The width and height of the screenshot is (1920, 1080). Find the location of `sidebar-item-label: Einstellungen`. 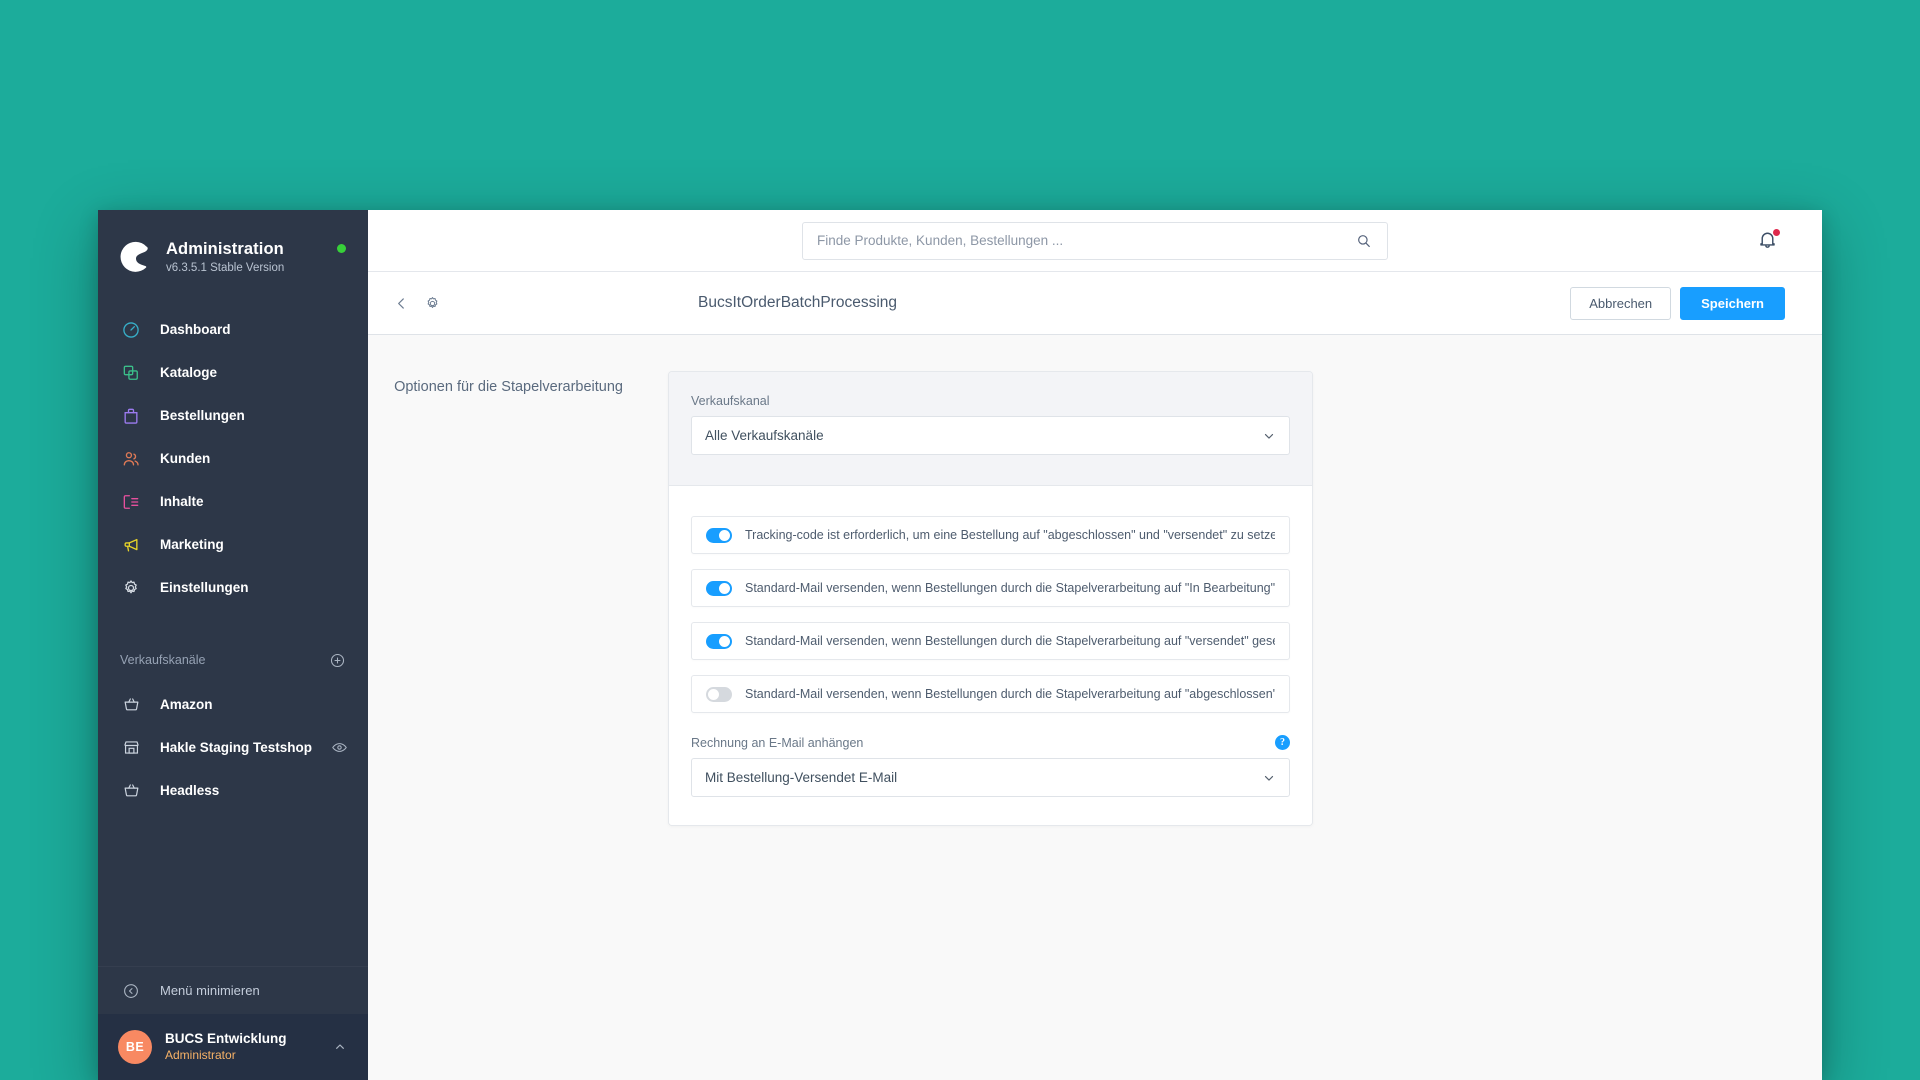

sidebar-item-label: Einstellungen is located at coordinates (204, 587).